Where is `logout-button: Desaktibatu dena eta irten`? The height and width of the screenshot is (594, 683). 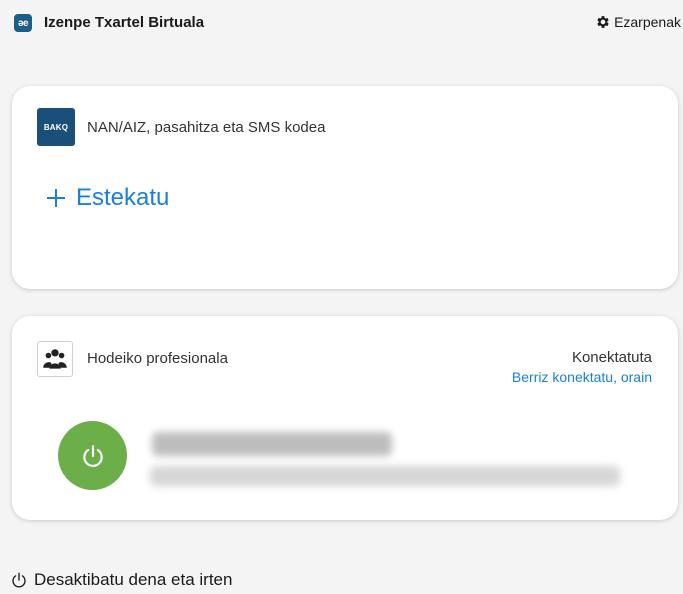 logout-button: Desaktibatu dena eta irten is located at coordinates (121, 580).